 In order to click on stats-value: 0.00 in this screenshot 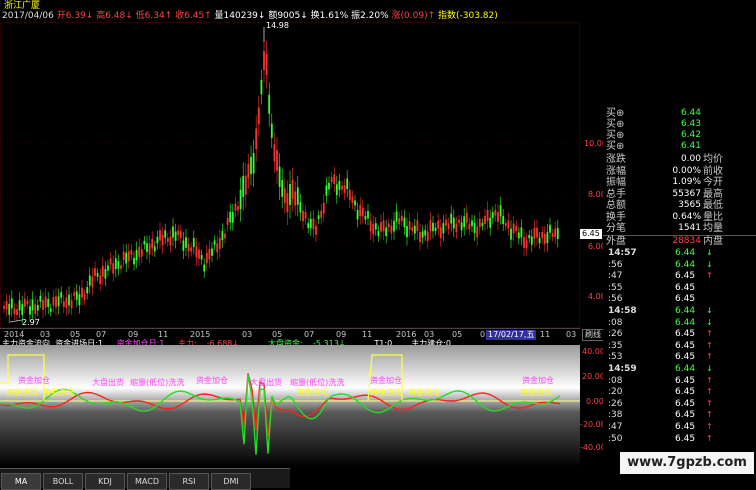, I will do `click(690, 159)`.